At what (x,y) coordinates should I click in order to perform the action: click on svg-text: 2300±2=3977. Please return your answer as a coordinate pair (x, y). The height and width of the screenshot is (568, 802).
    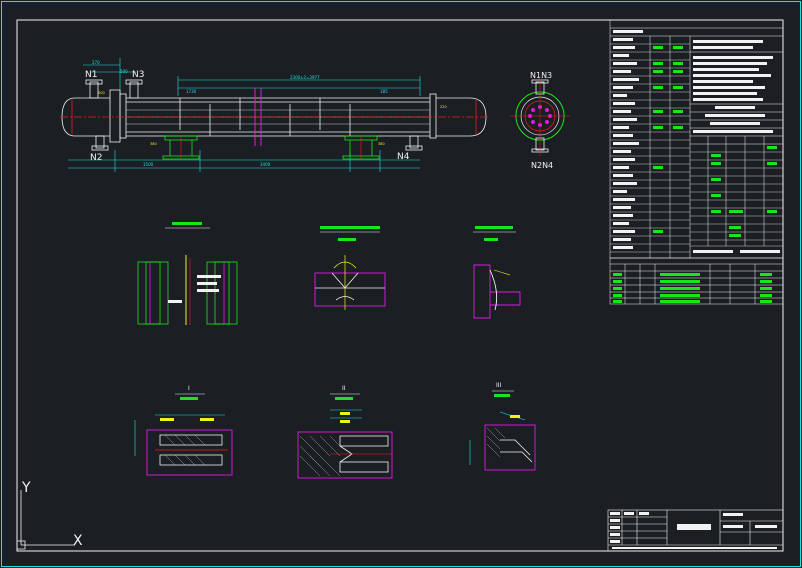
    Looking at the image, I should click on (305, 77).